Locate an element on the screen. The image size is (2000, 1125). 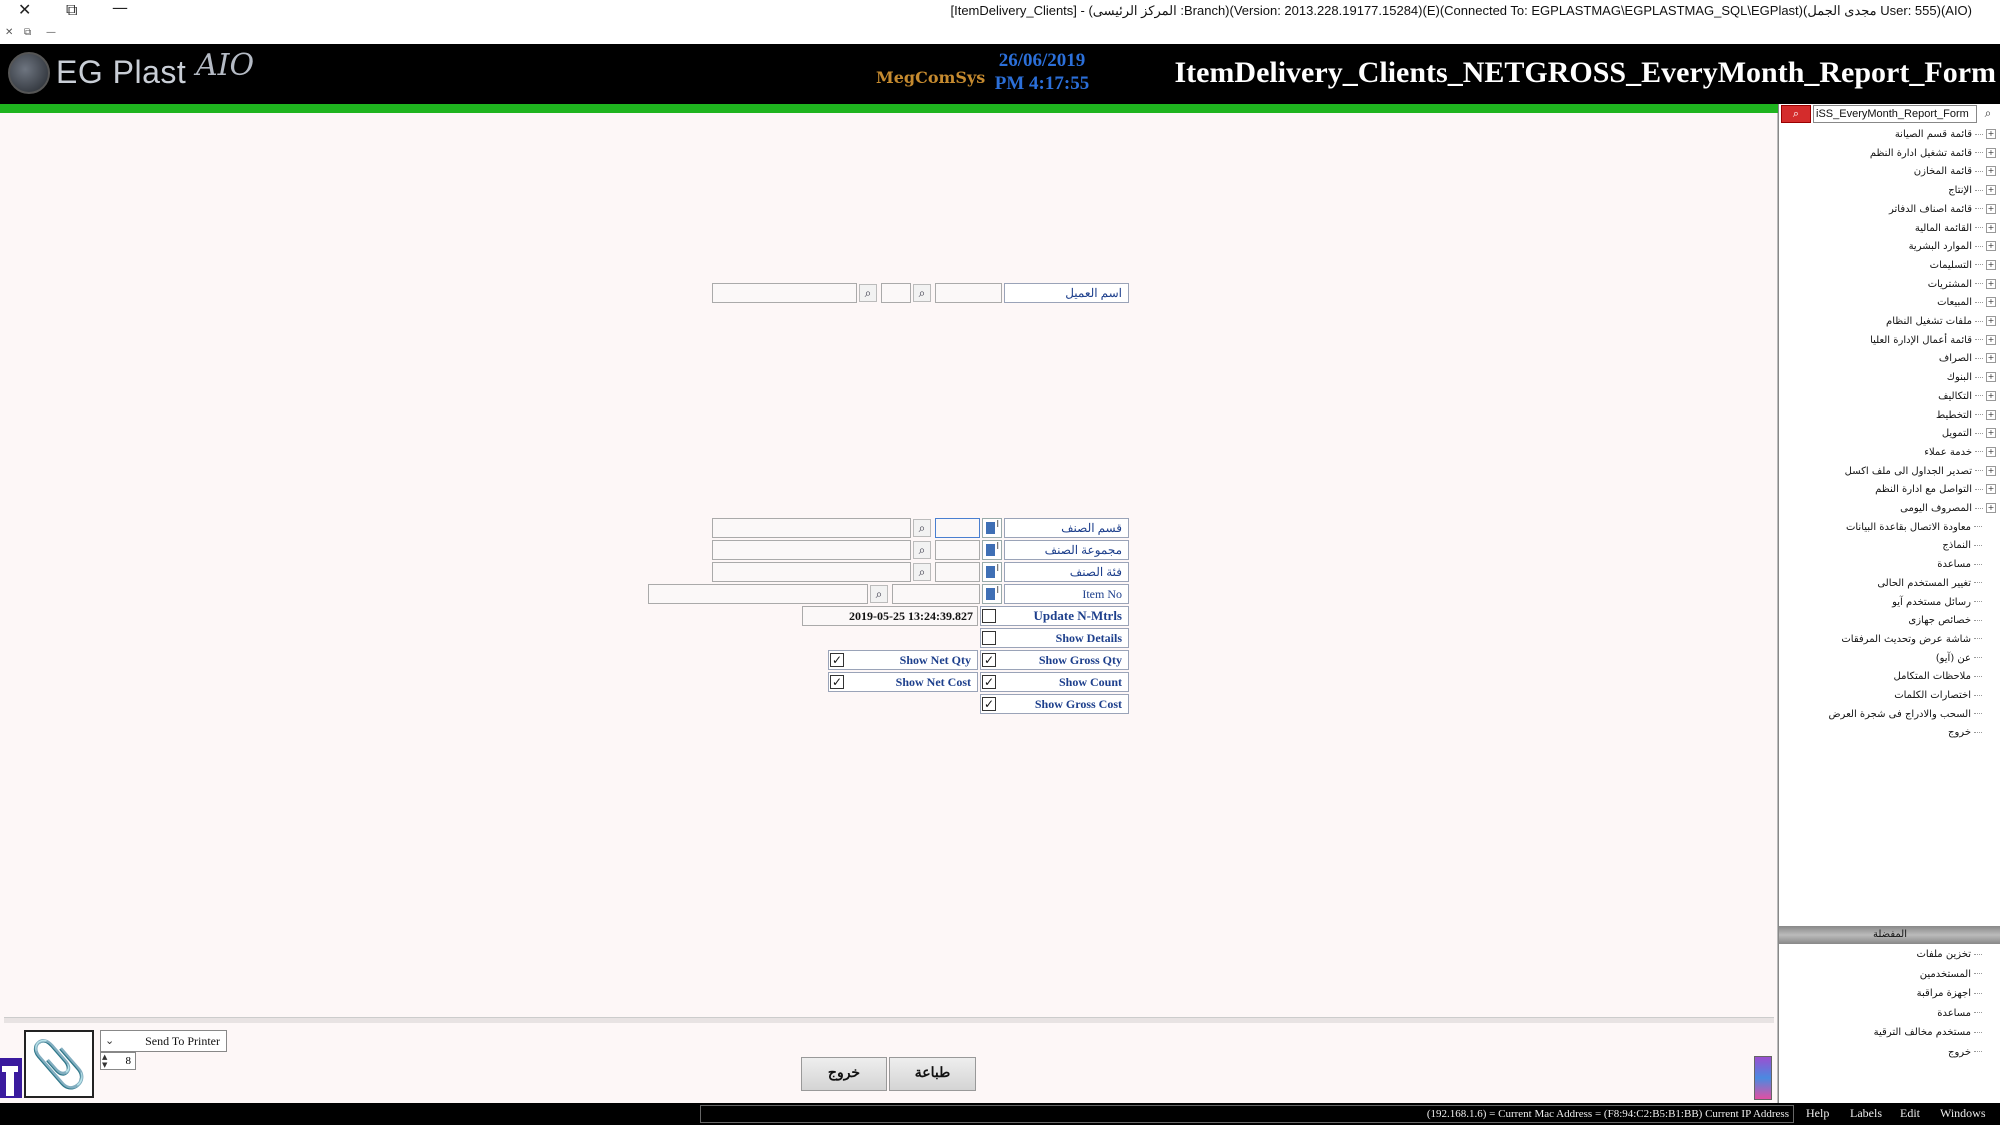
favorite-item: المستخدمين is located at coordinates (1951, 975).